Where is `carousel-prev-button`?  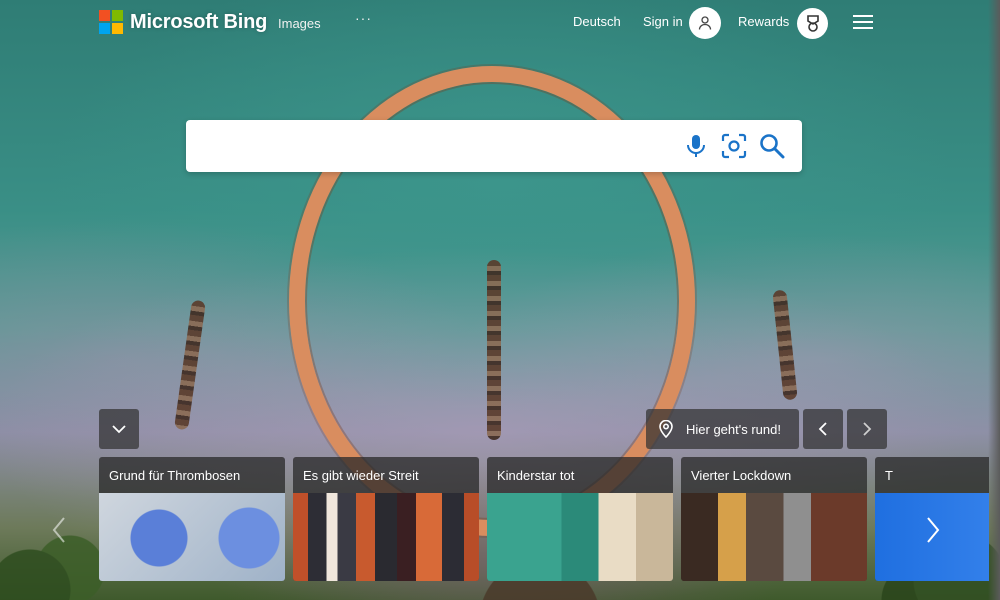
carousel-prev-button is located at coordinates (59, 530).